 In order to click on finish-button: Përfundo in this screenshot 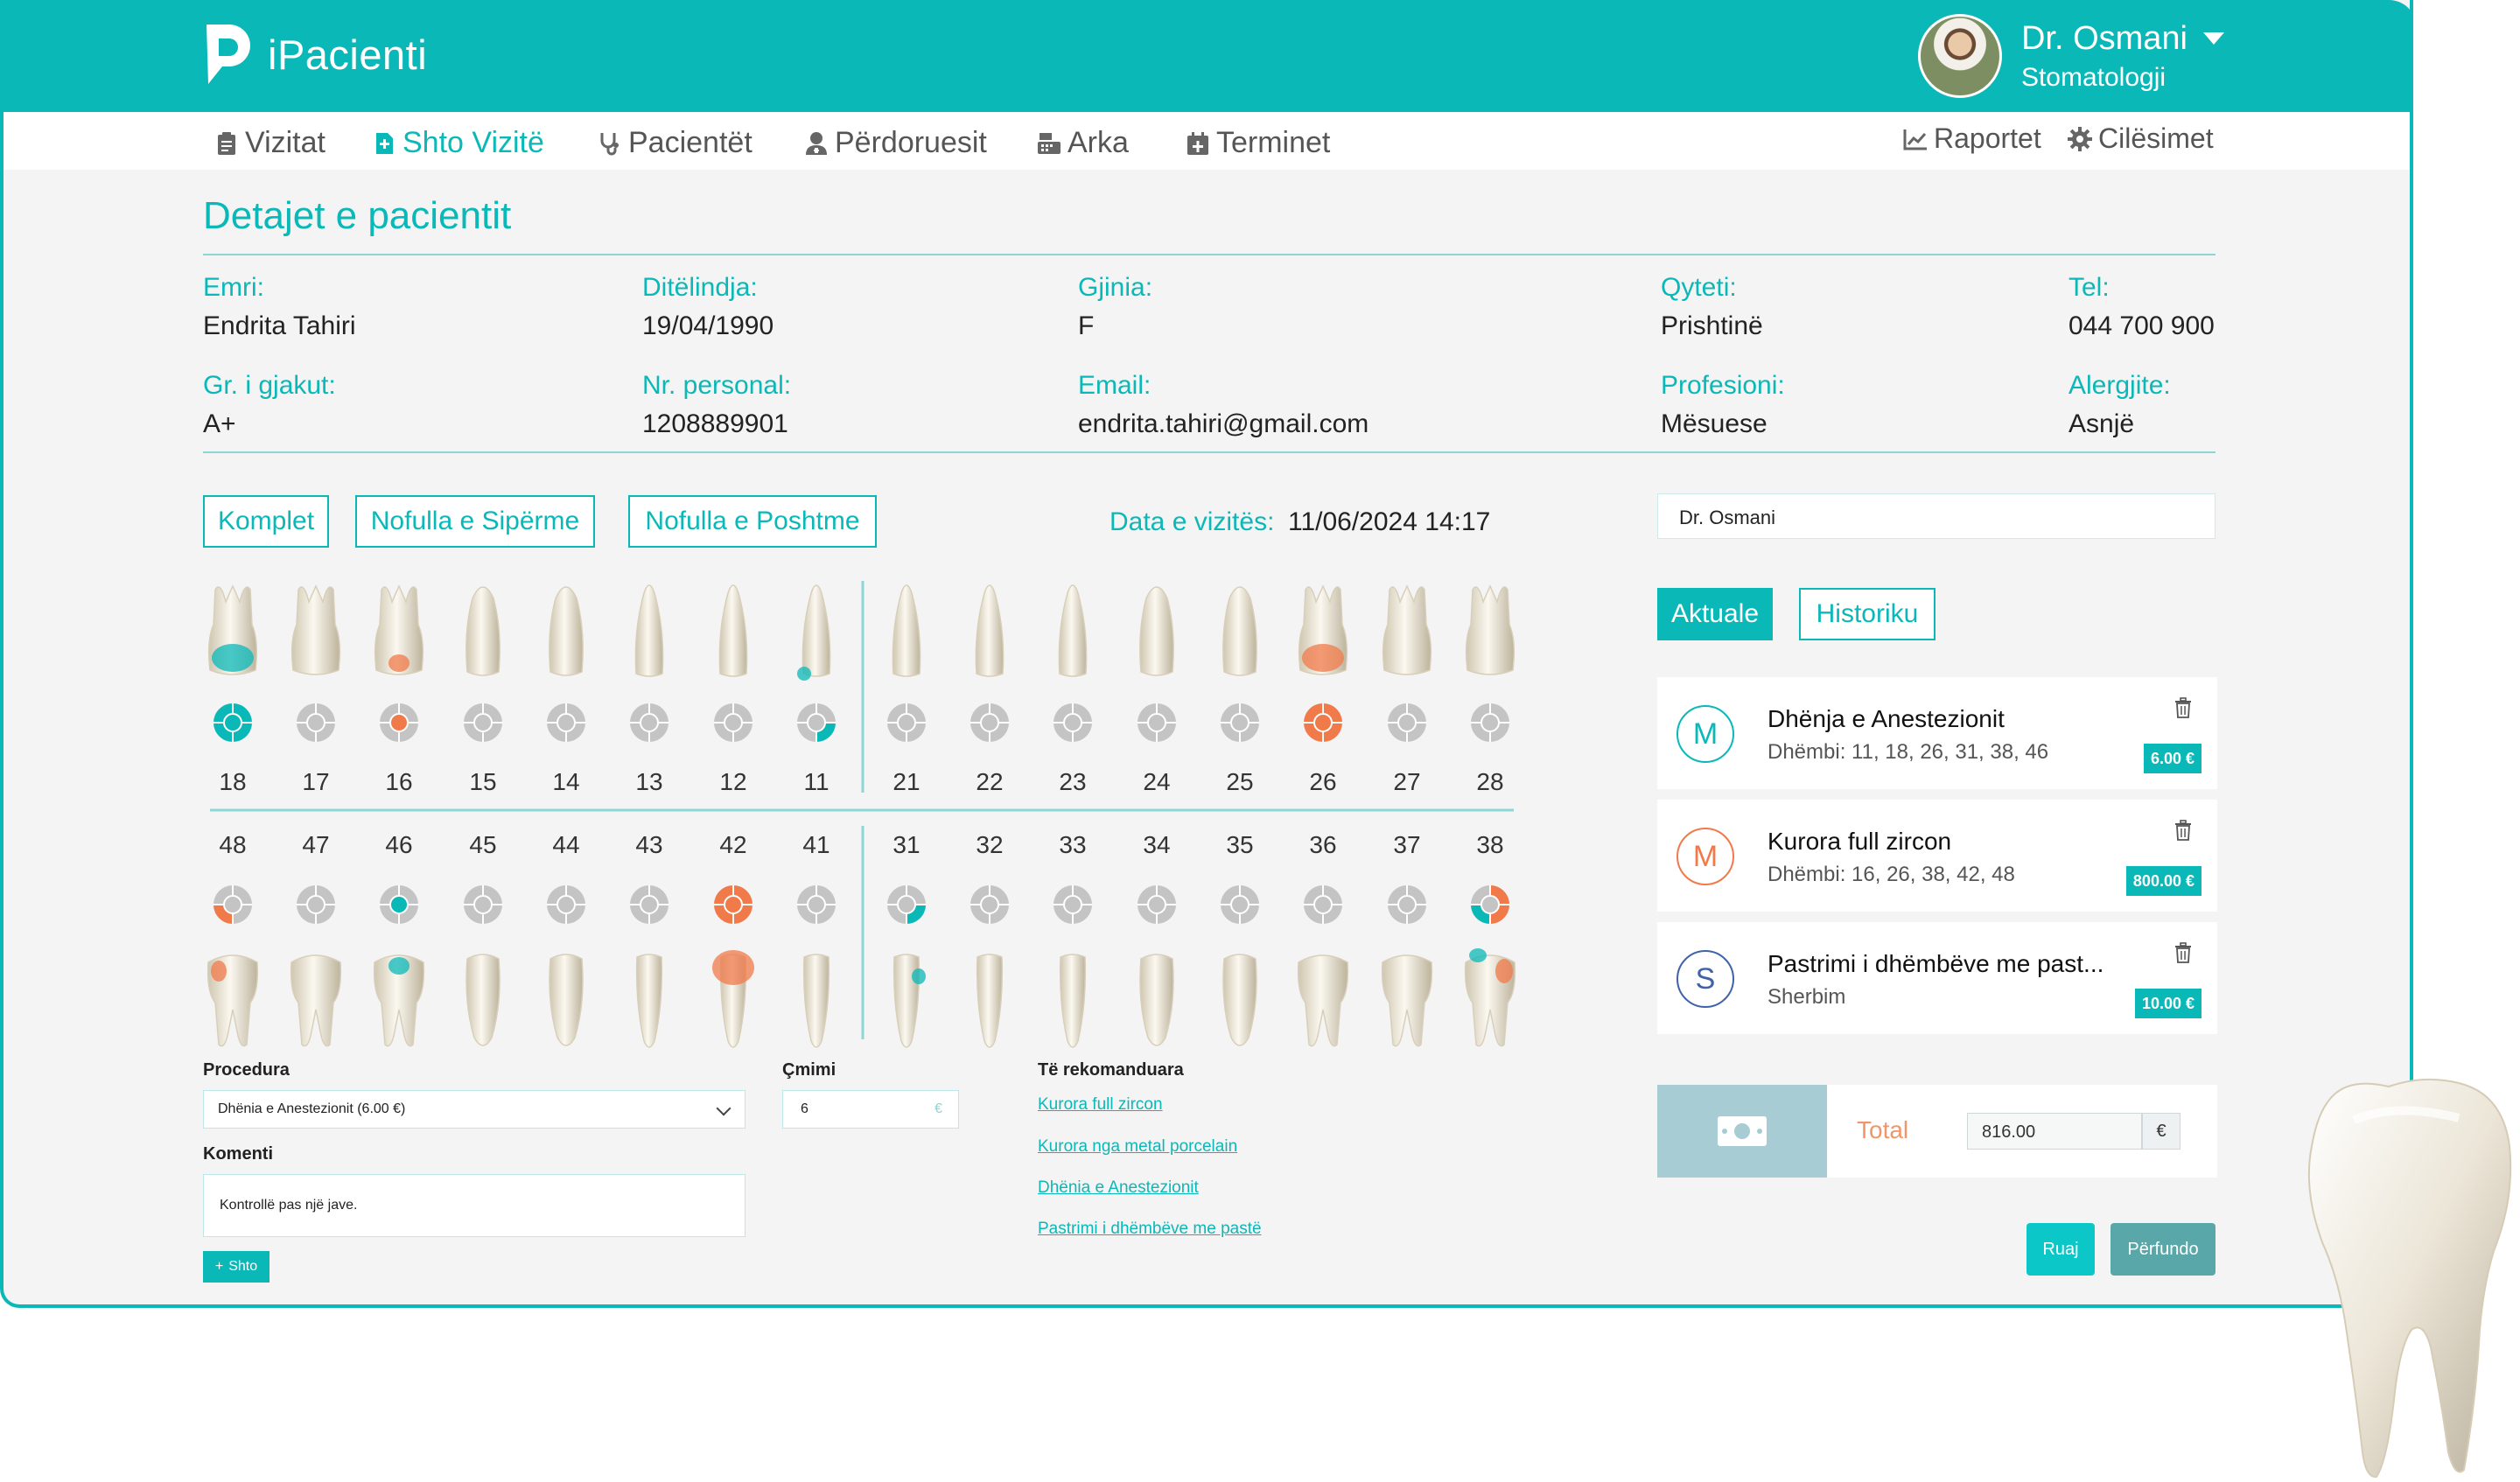, I will do `click(2163, 1249)`.